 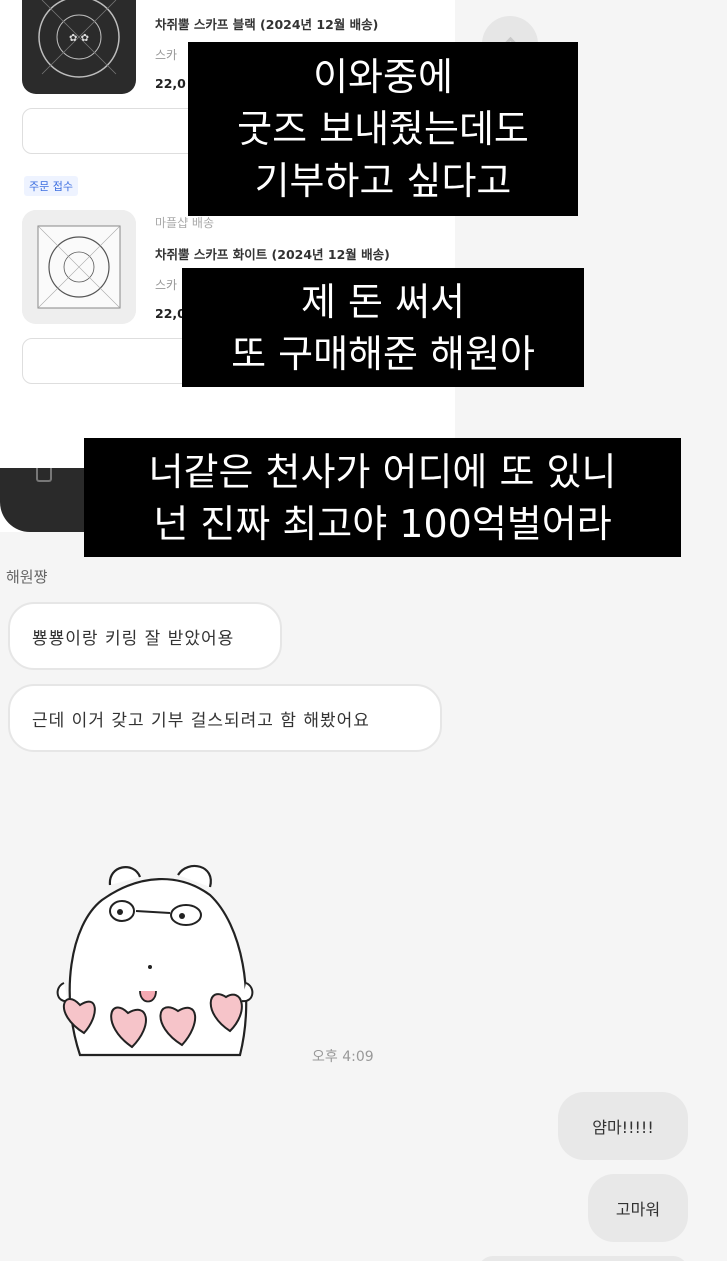 What do you see at coordinates (145, 636) in the screenshot?
I see `incoming-message: 뿅뿅이랑 키링 잘 받았어용` at bounding box center [145, 636].